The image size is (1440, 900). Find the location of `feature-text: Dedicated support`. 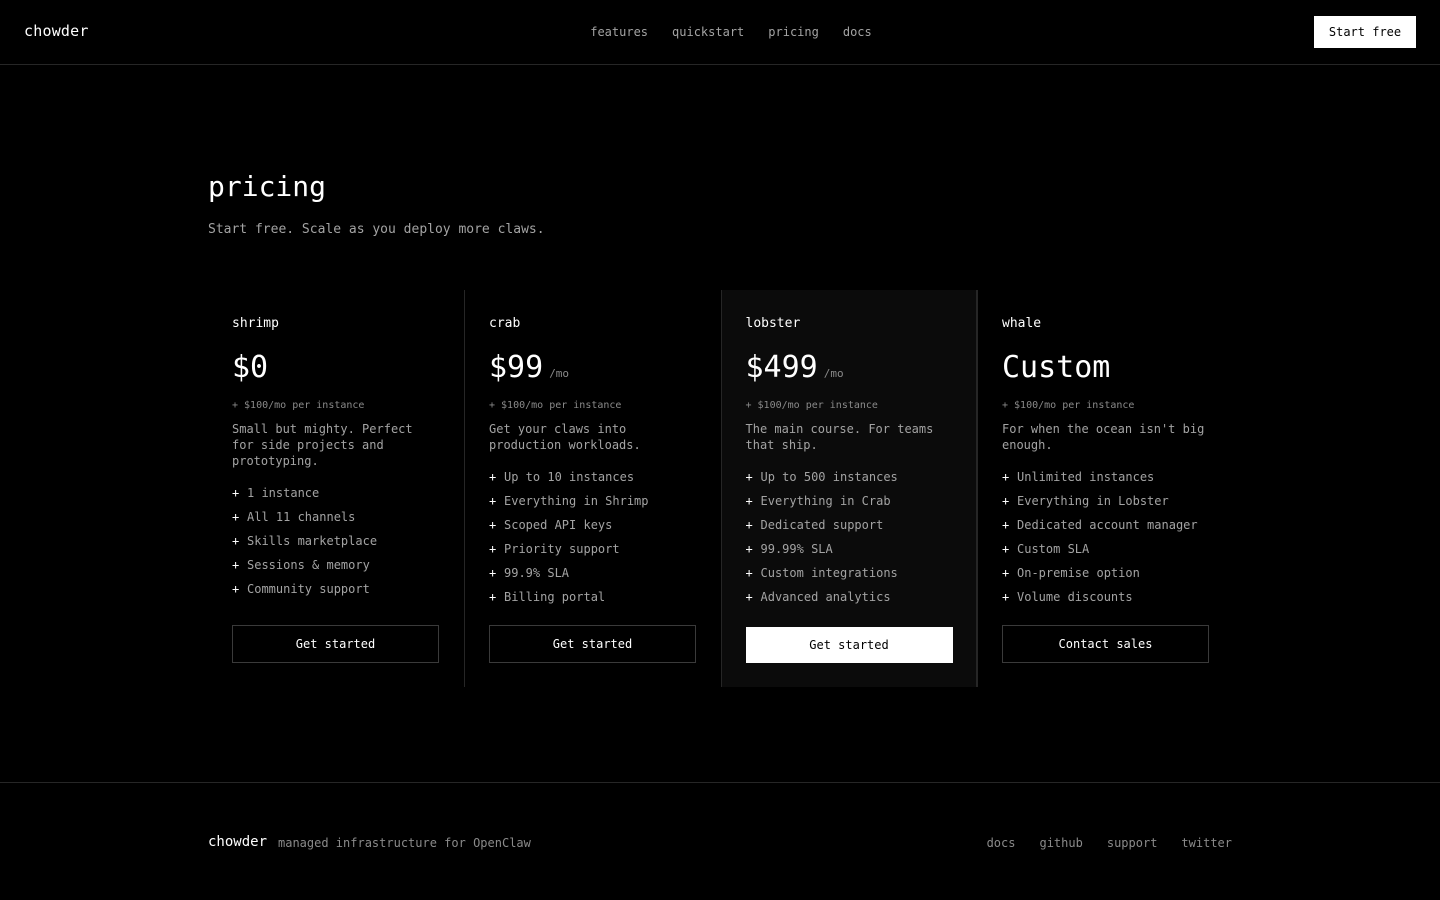

feature-text: Dedicated support is located at coordinates (822, 525).